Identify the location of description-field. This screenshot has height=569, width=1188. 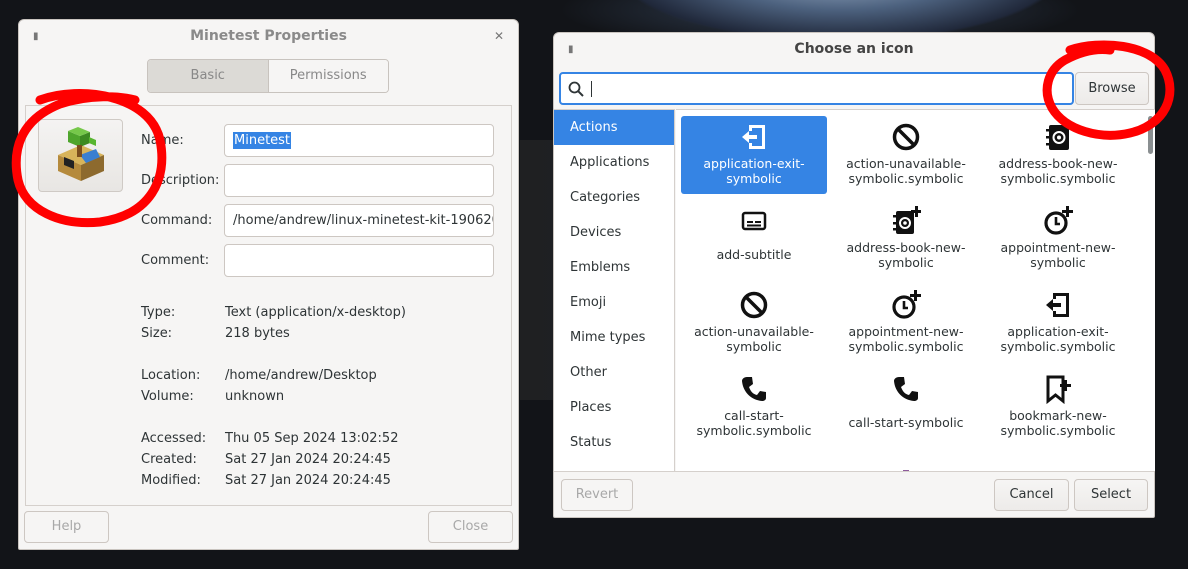
(359, 180).